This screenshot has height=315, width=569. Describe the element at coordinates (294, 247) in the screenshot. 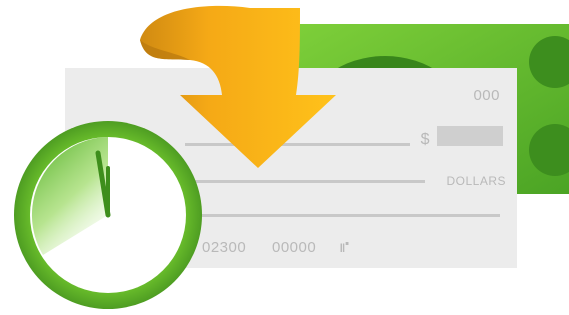

I see `check-account-number: 00000` at that location.